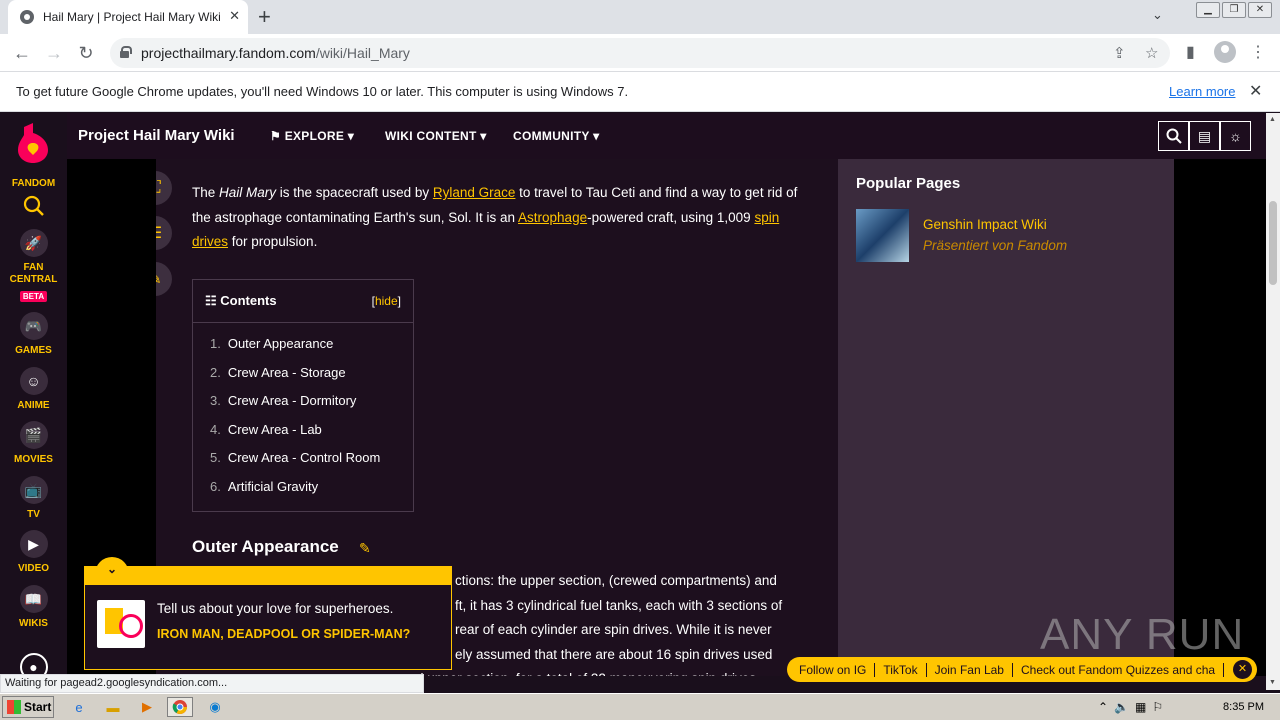 This screenshot has height=720, width=1280. Describe the element at coordinates (54, 53) in the screenshot. I see `forward-arrow-icon: →` at that location.